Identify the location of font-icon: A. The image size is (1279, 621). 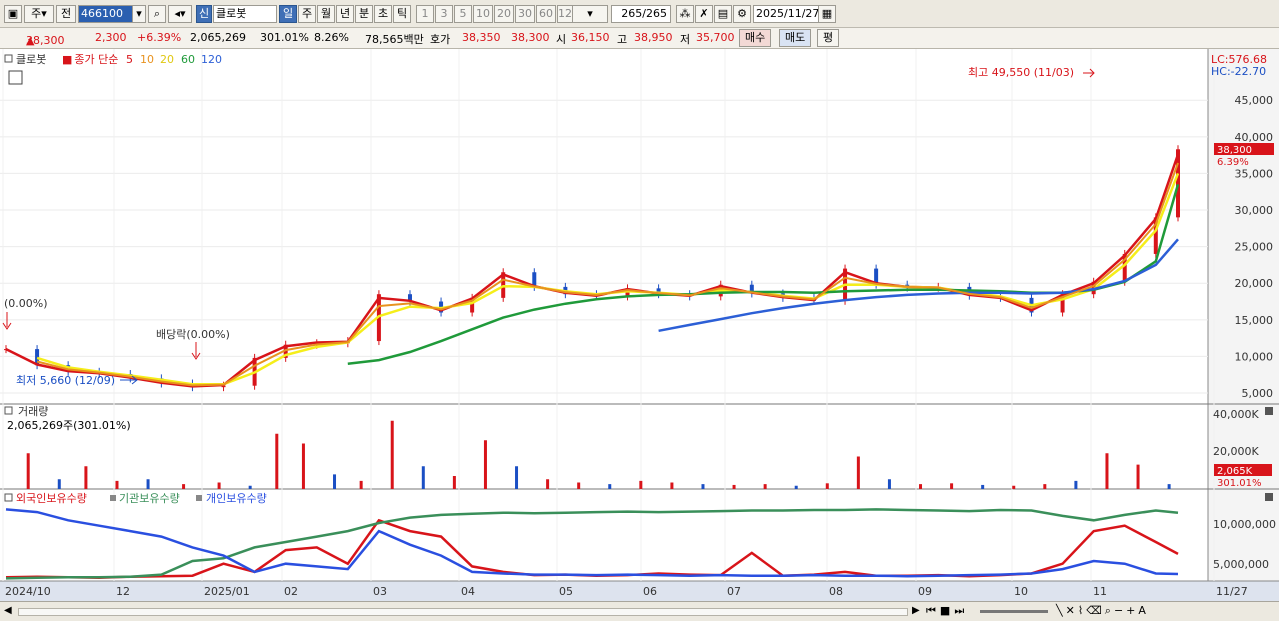
(1143, 610).